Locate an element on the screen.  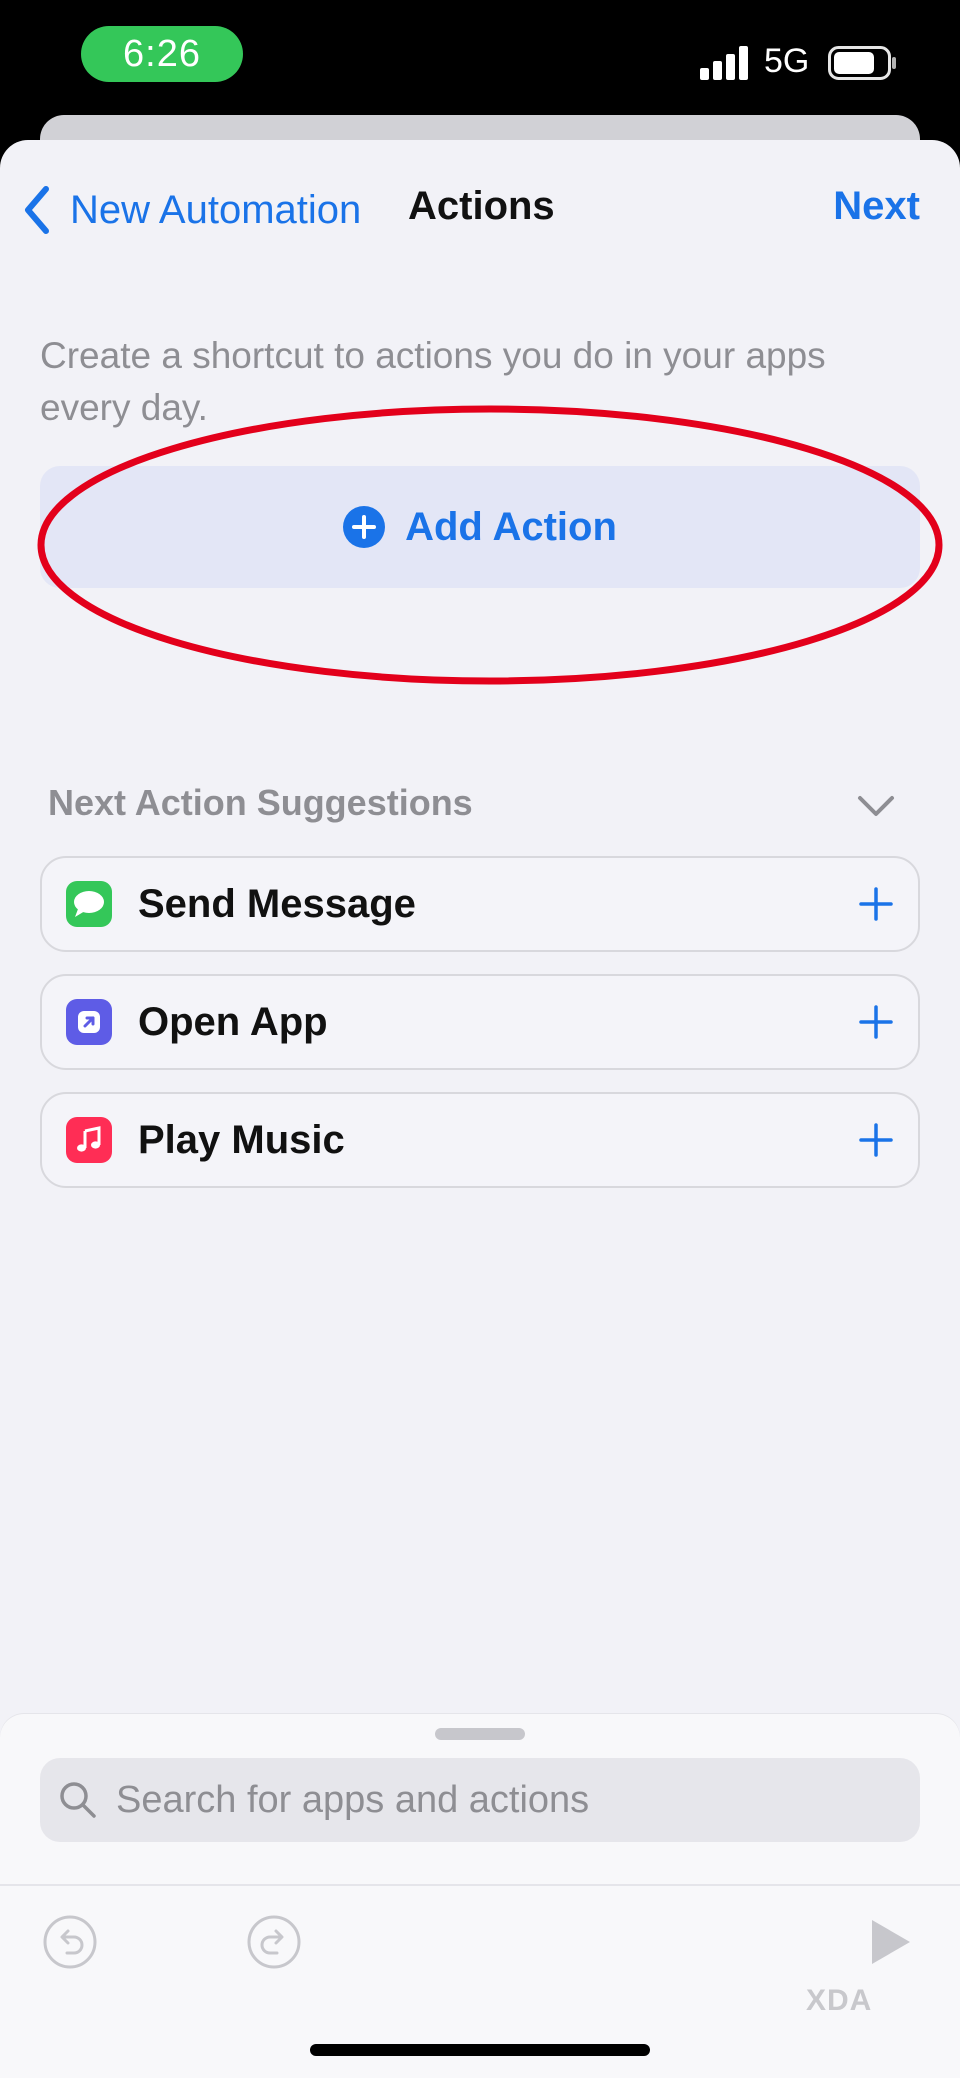
toolbar-divider is located at coordinates (480, 1885).